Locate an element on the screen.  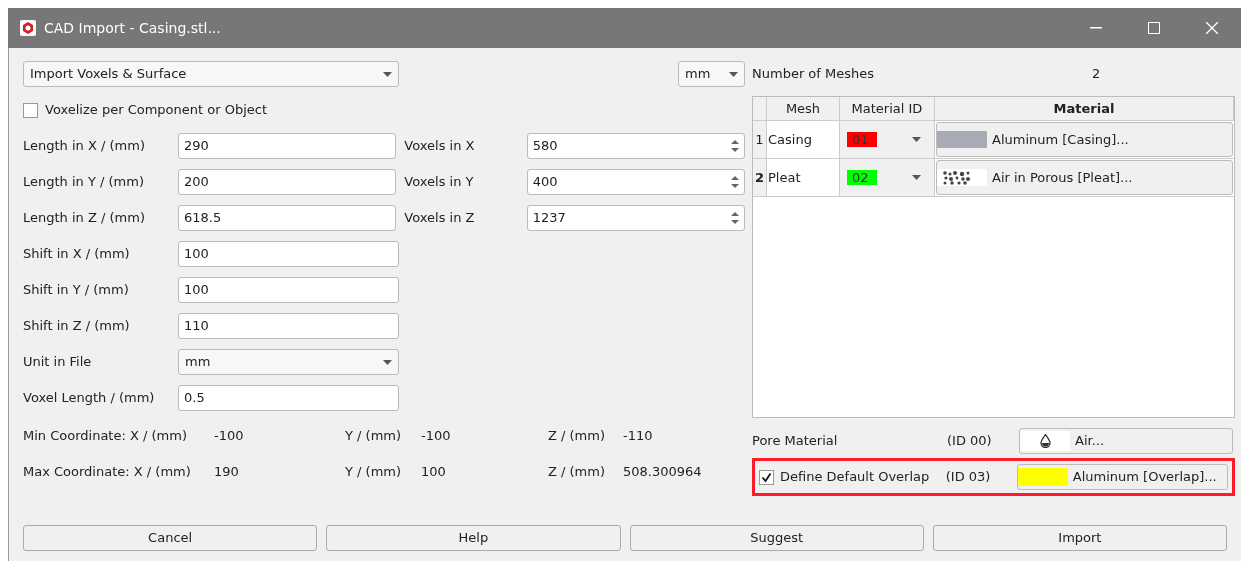
row-header: 1 is located at coordinates (760, 139).